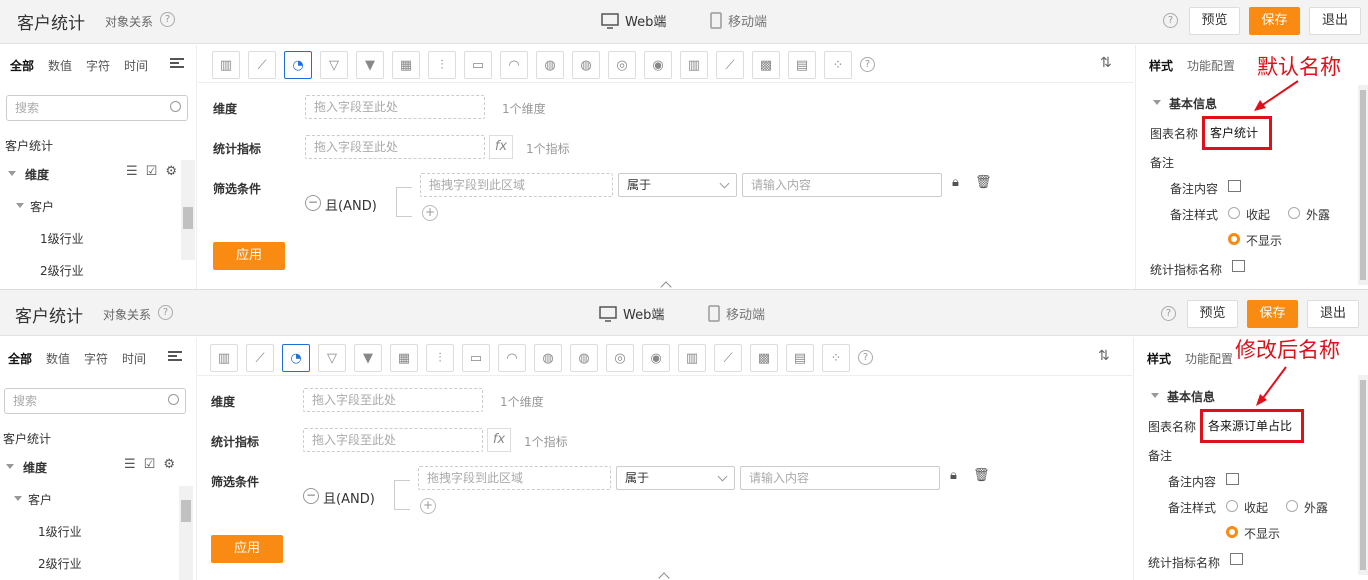 This screenshot has width=1368, height=580. I want to click on filter-operator-select: 属于, so click(675, 478).